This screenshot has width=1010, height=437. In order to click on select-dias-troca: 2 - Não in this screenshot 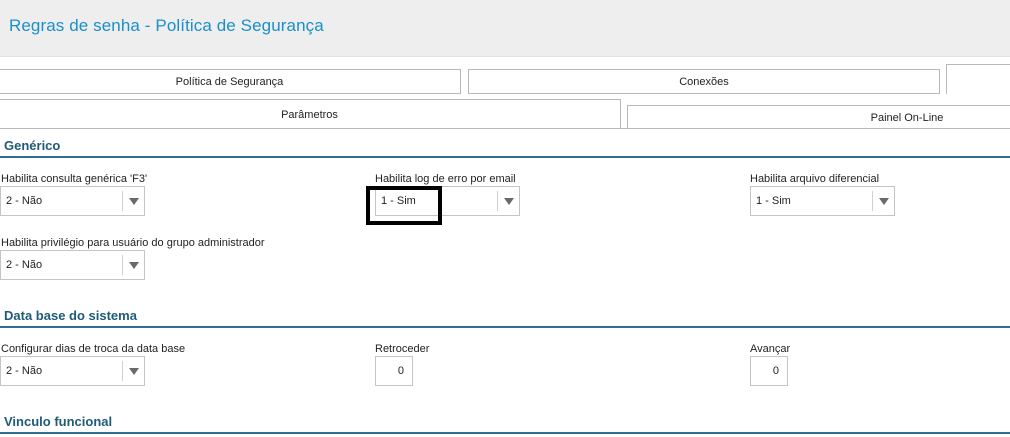, I will do `click(72, 371)`.